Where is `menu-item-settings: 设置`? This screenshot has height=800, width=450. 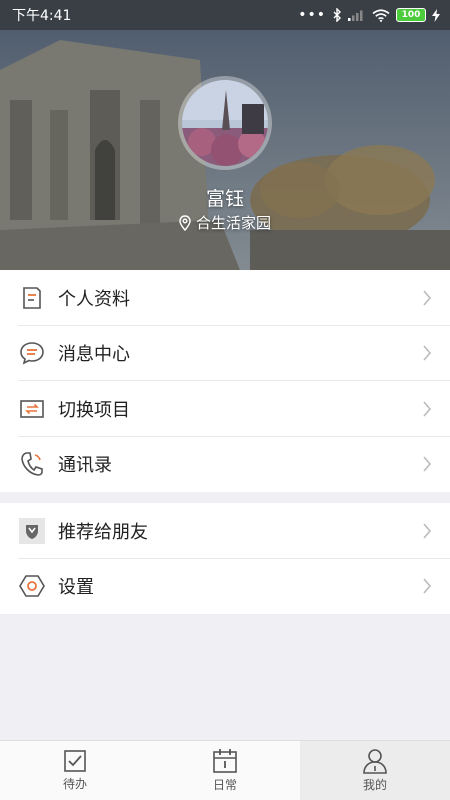
menu-item-settings: 设置 is located at coordinates (225, 587).